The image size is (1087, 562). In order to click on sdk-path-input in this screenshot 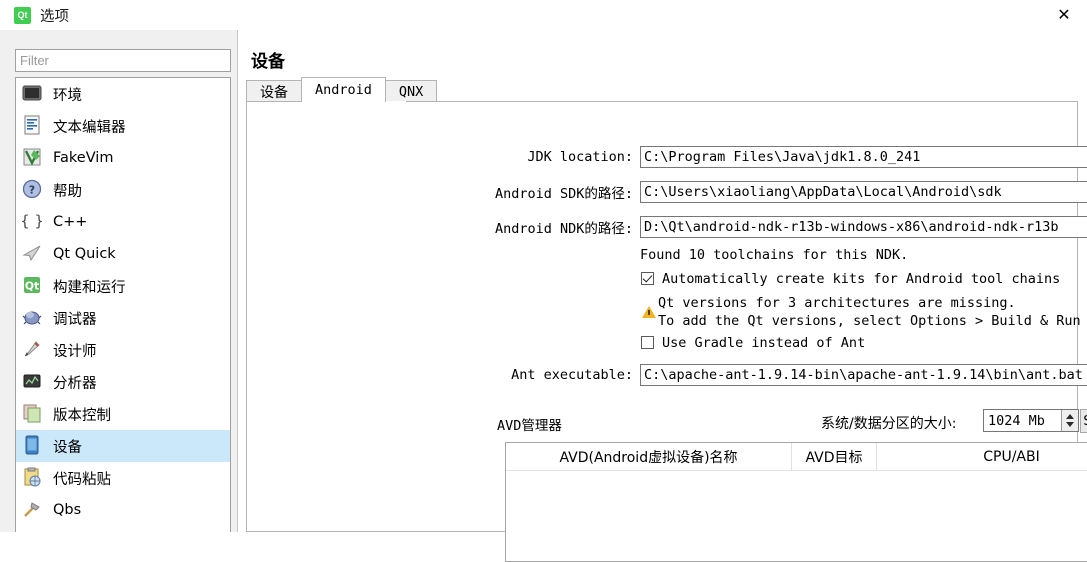, I will do `click(863, 191)`.